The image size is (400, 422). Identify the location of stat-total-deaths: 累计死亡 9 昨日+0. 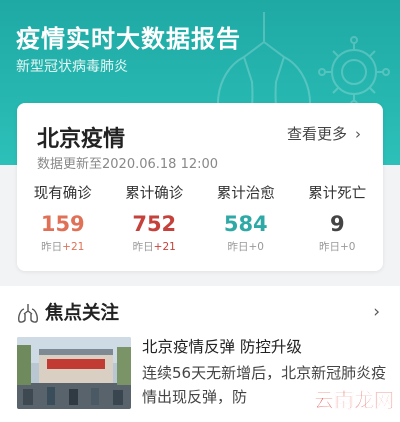
(338, 218).